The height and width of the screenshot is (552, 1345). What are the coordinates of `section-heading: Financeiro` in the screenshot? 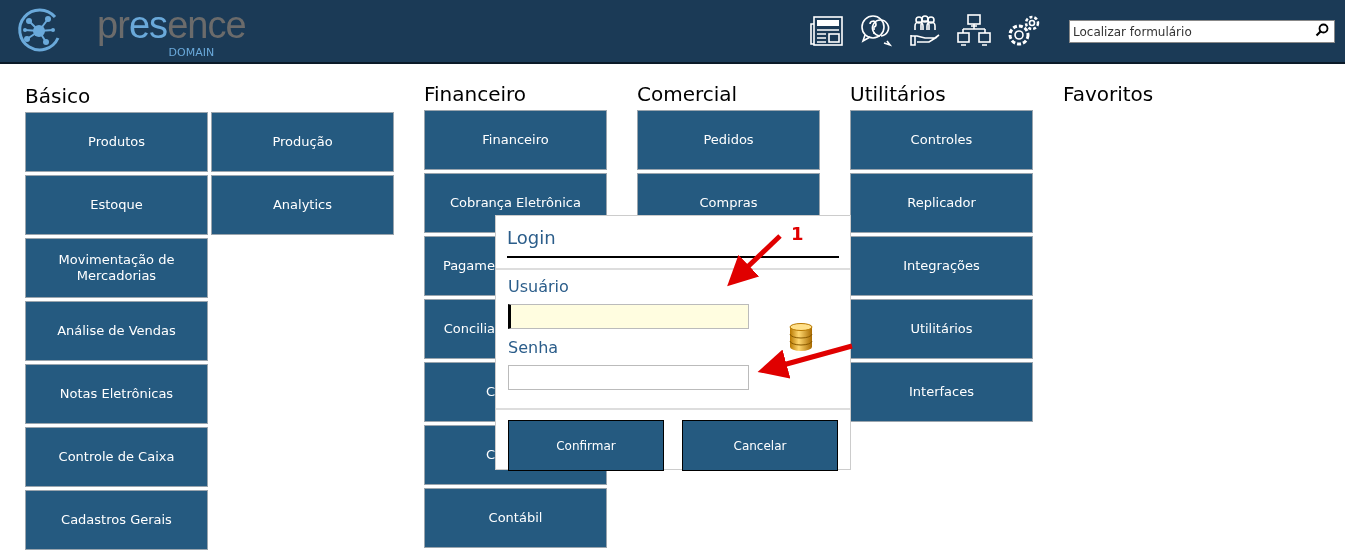 It's located at (476, 94).